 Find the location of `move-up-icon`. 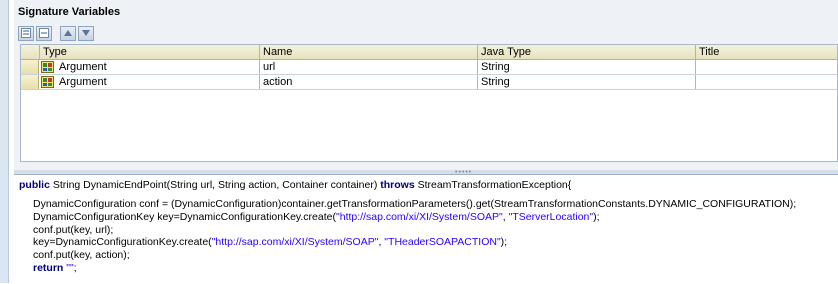

move-up-icon is located at coordinates (68, 33).